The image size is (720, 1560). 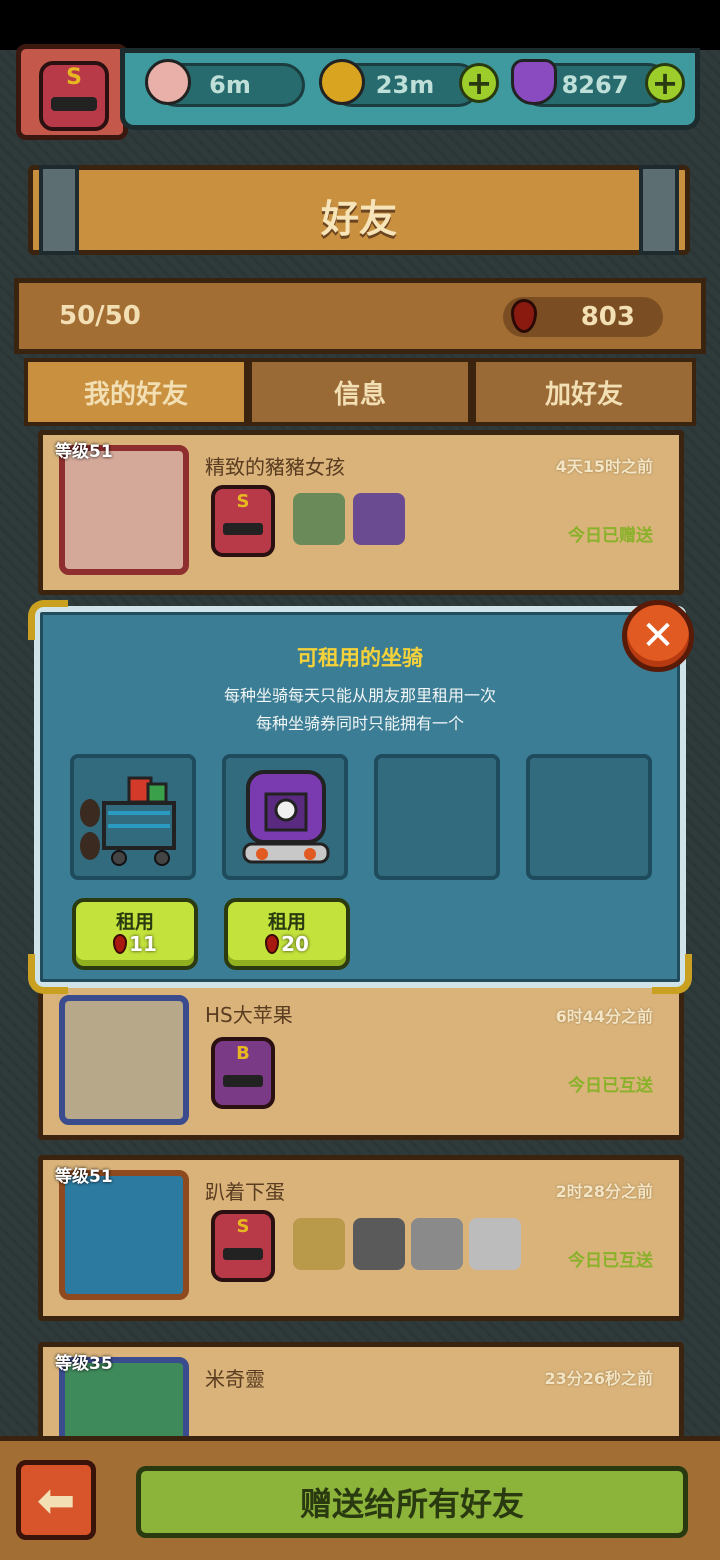 I want to click on friend-rank-badge: B, so click(x=243, y=1073).